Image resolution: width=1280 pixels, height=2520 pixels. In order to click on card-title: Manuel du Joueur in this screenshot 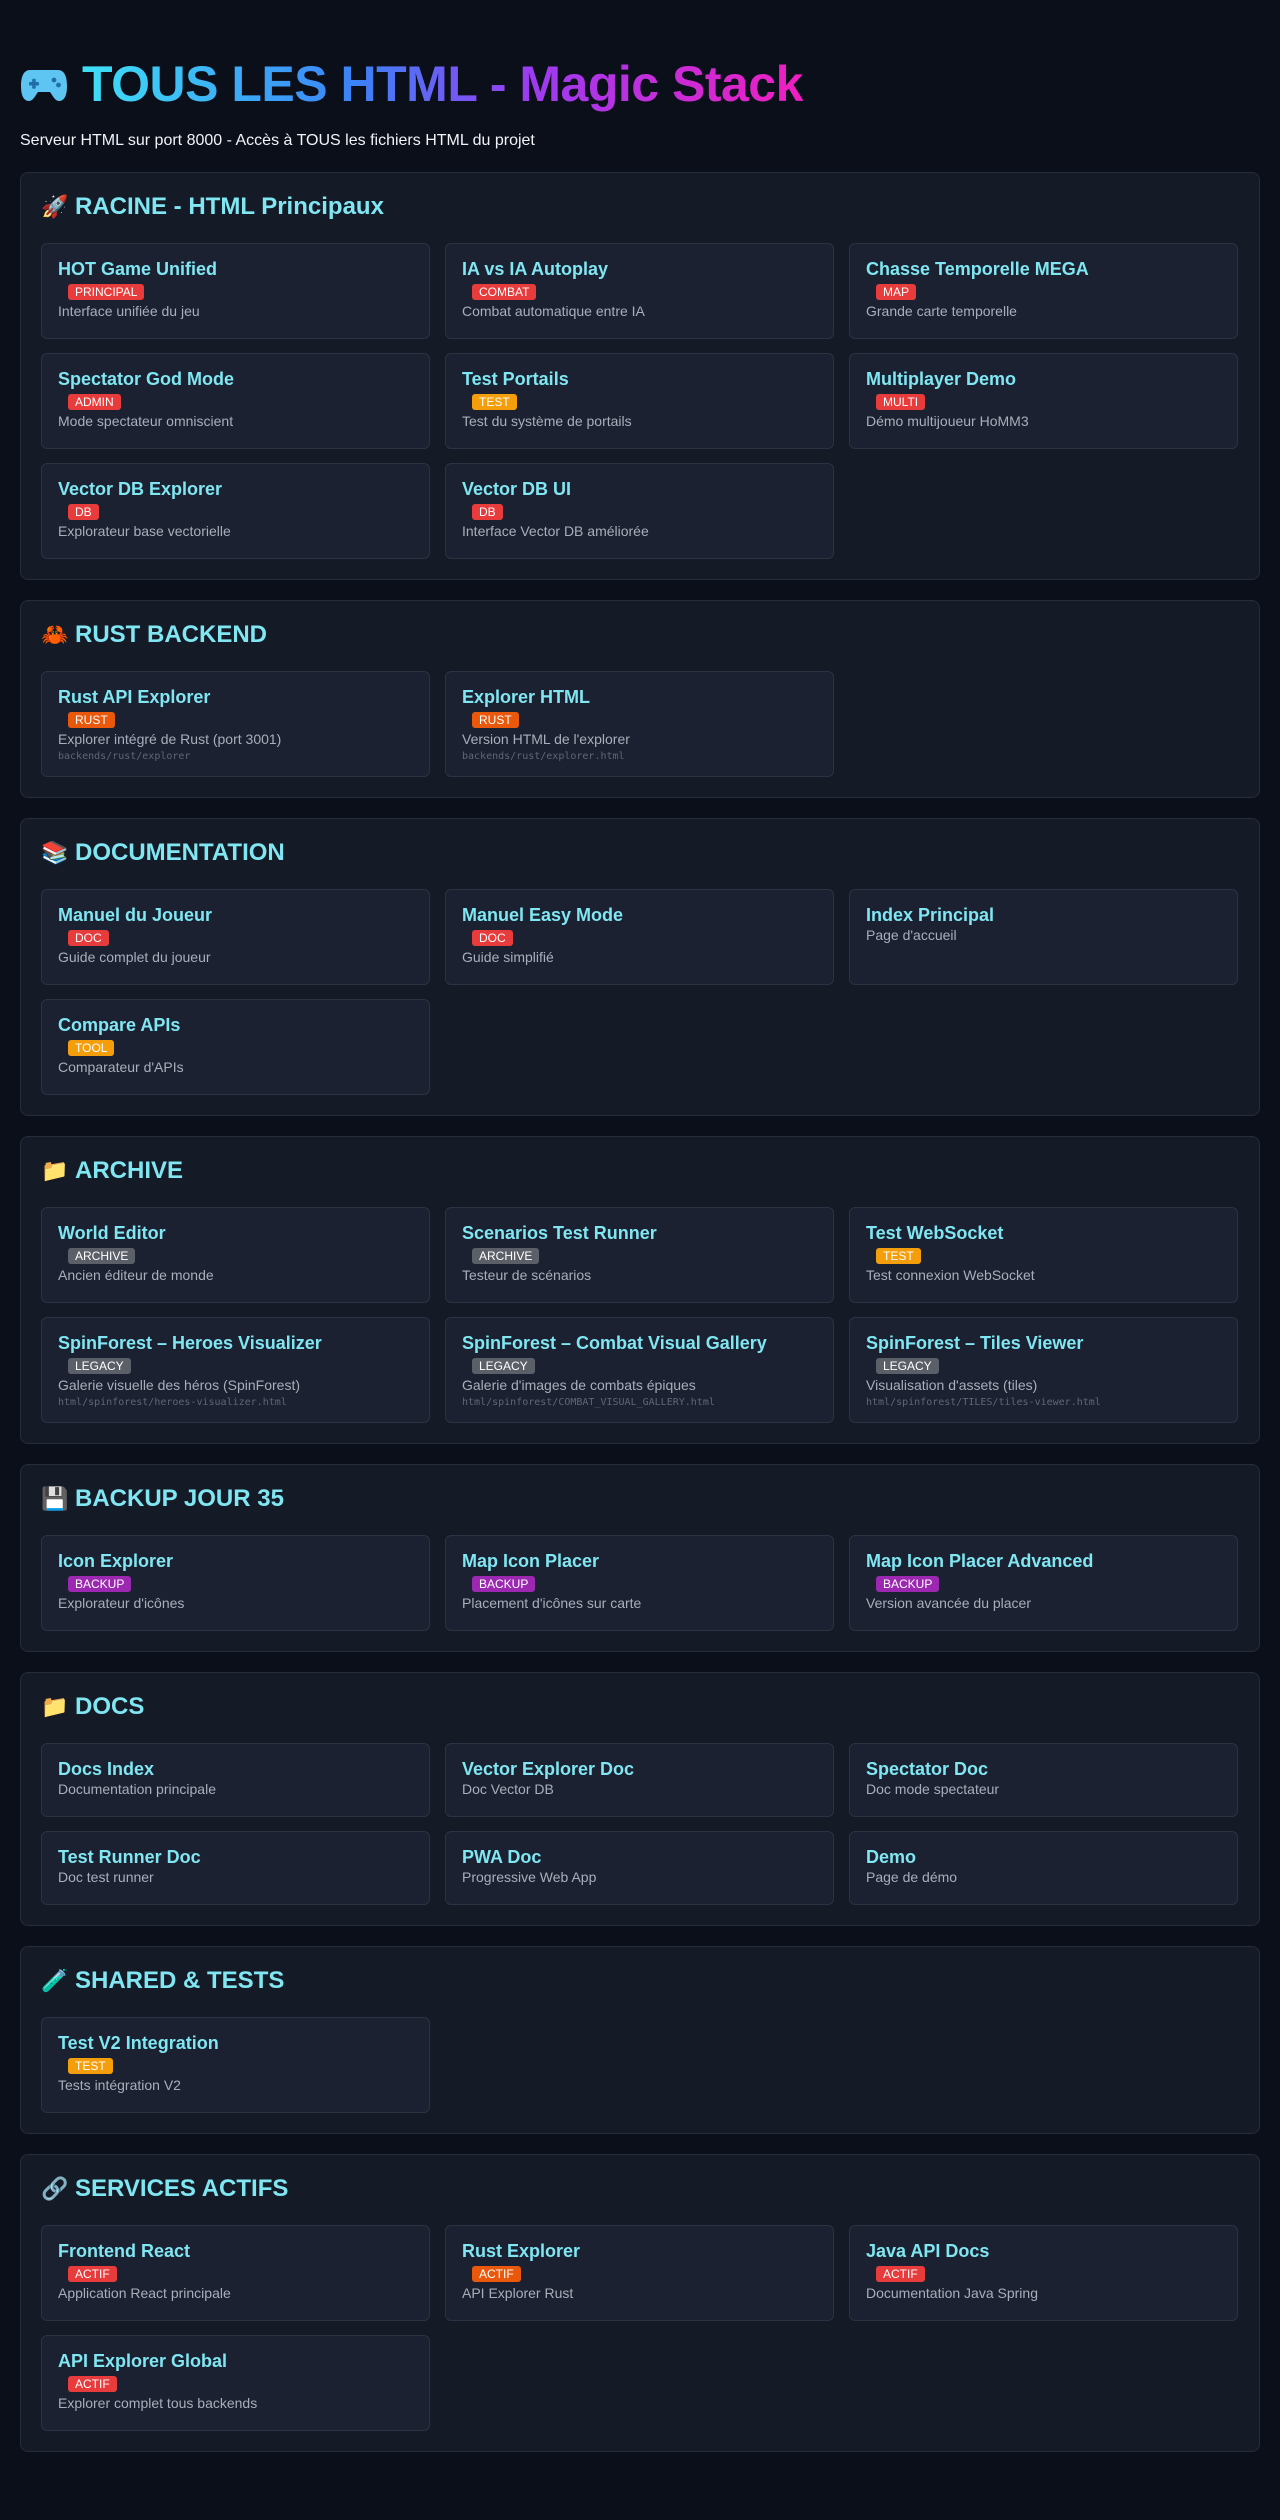, I will do `click(235, 915)`.